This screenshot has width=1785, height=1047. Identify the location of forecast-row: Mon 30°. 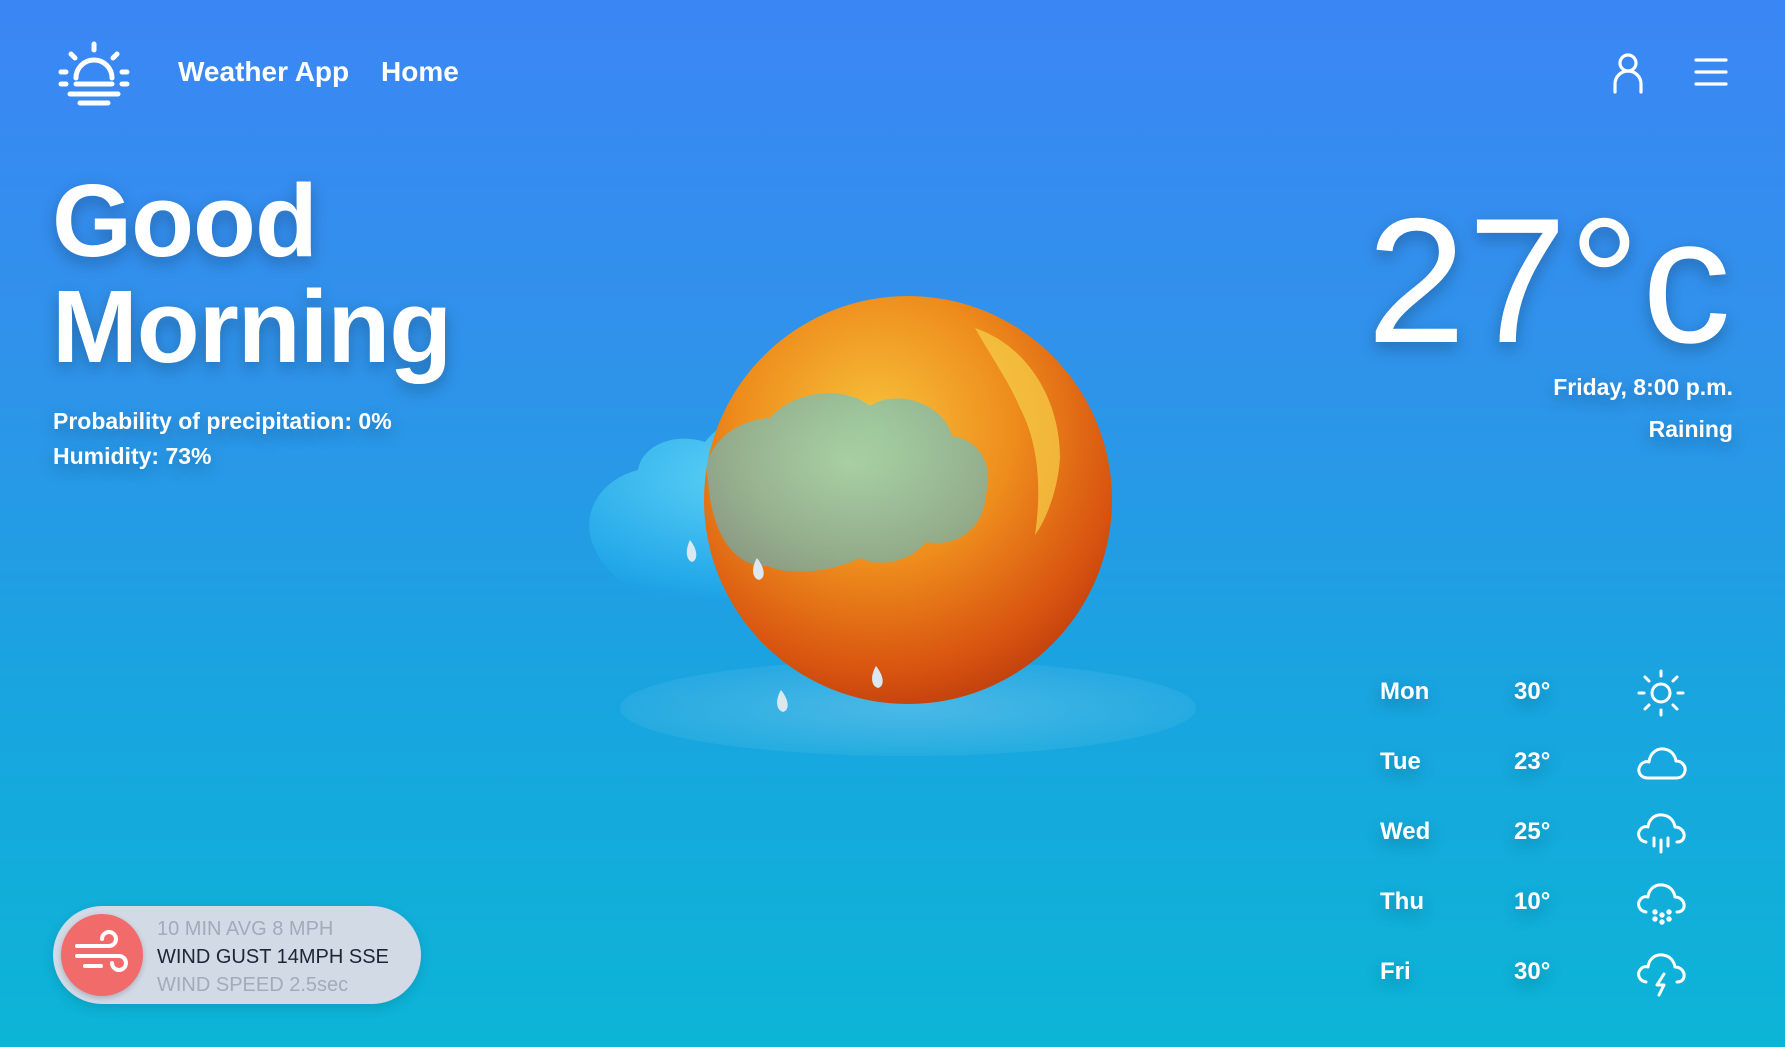
(1540, 695).